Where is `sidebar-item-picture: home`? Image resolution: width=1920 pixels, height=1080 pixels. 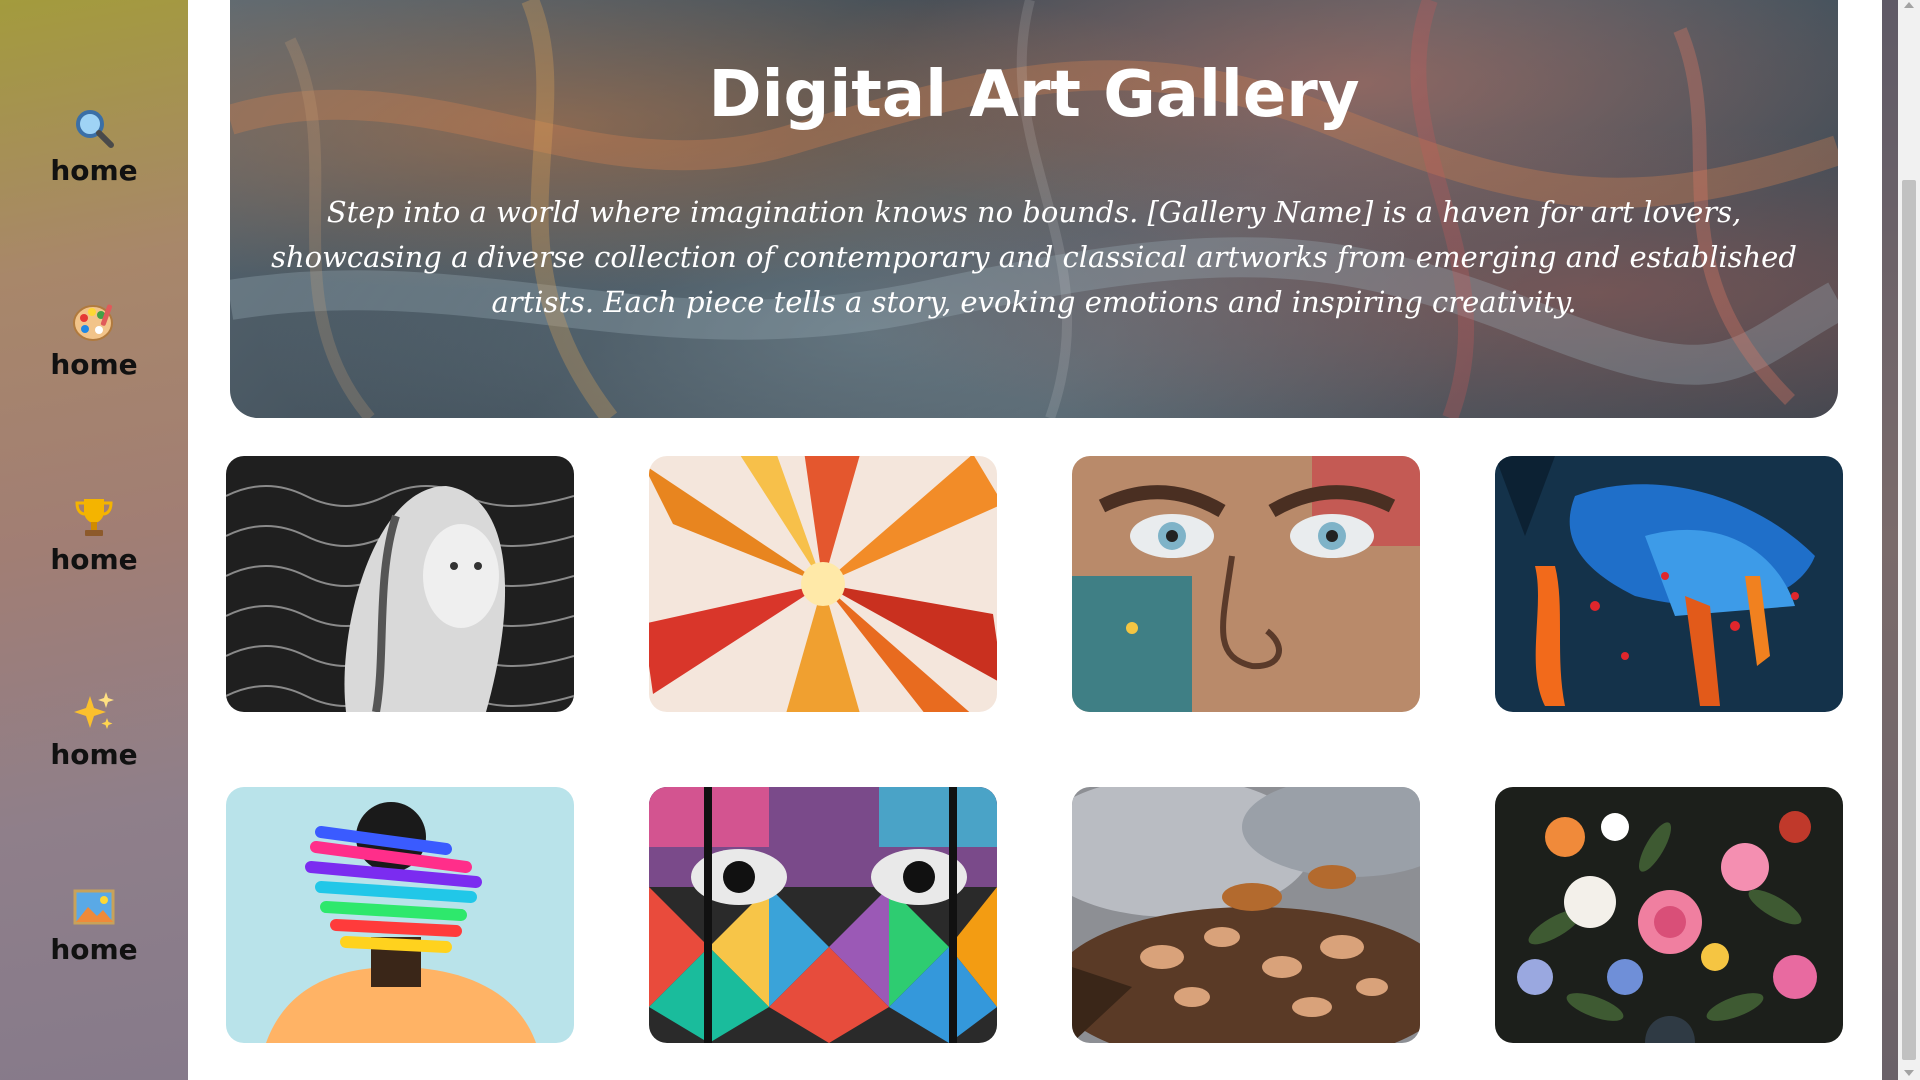
sidebar-item-picture: home is located at coordinates (94, 940).